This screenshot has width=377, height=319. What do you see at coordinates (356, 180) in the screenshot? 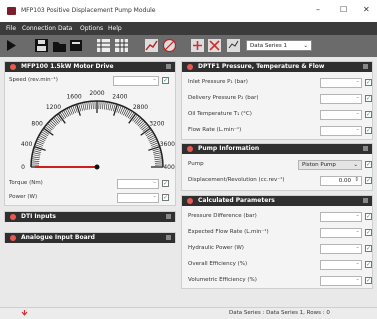
I see `spinner-icon: ⇕` at bounding box center [356, 180].